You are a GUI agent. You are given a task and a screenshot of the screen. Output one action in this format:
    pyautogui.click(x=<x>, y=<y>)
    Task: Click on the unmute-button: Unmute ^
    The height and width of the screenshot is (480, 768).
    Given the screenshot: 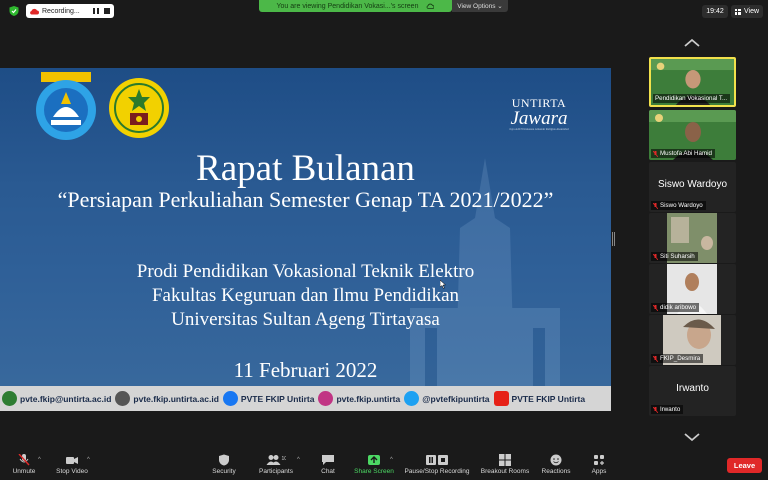 What is the action you would take?
    pyautogui.click(x=24, y=466)
    